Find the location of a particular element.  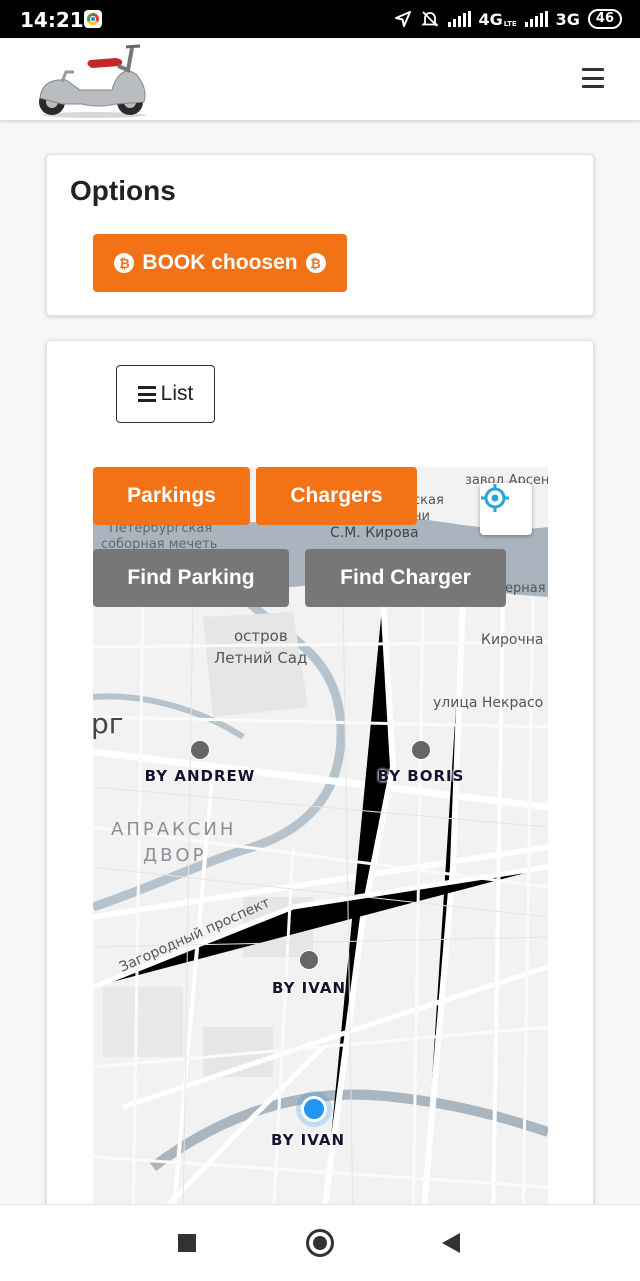

status-time: 14:21 is located at coordinates (52, 20).